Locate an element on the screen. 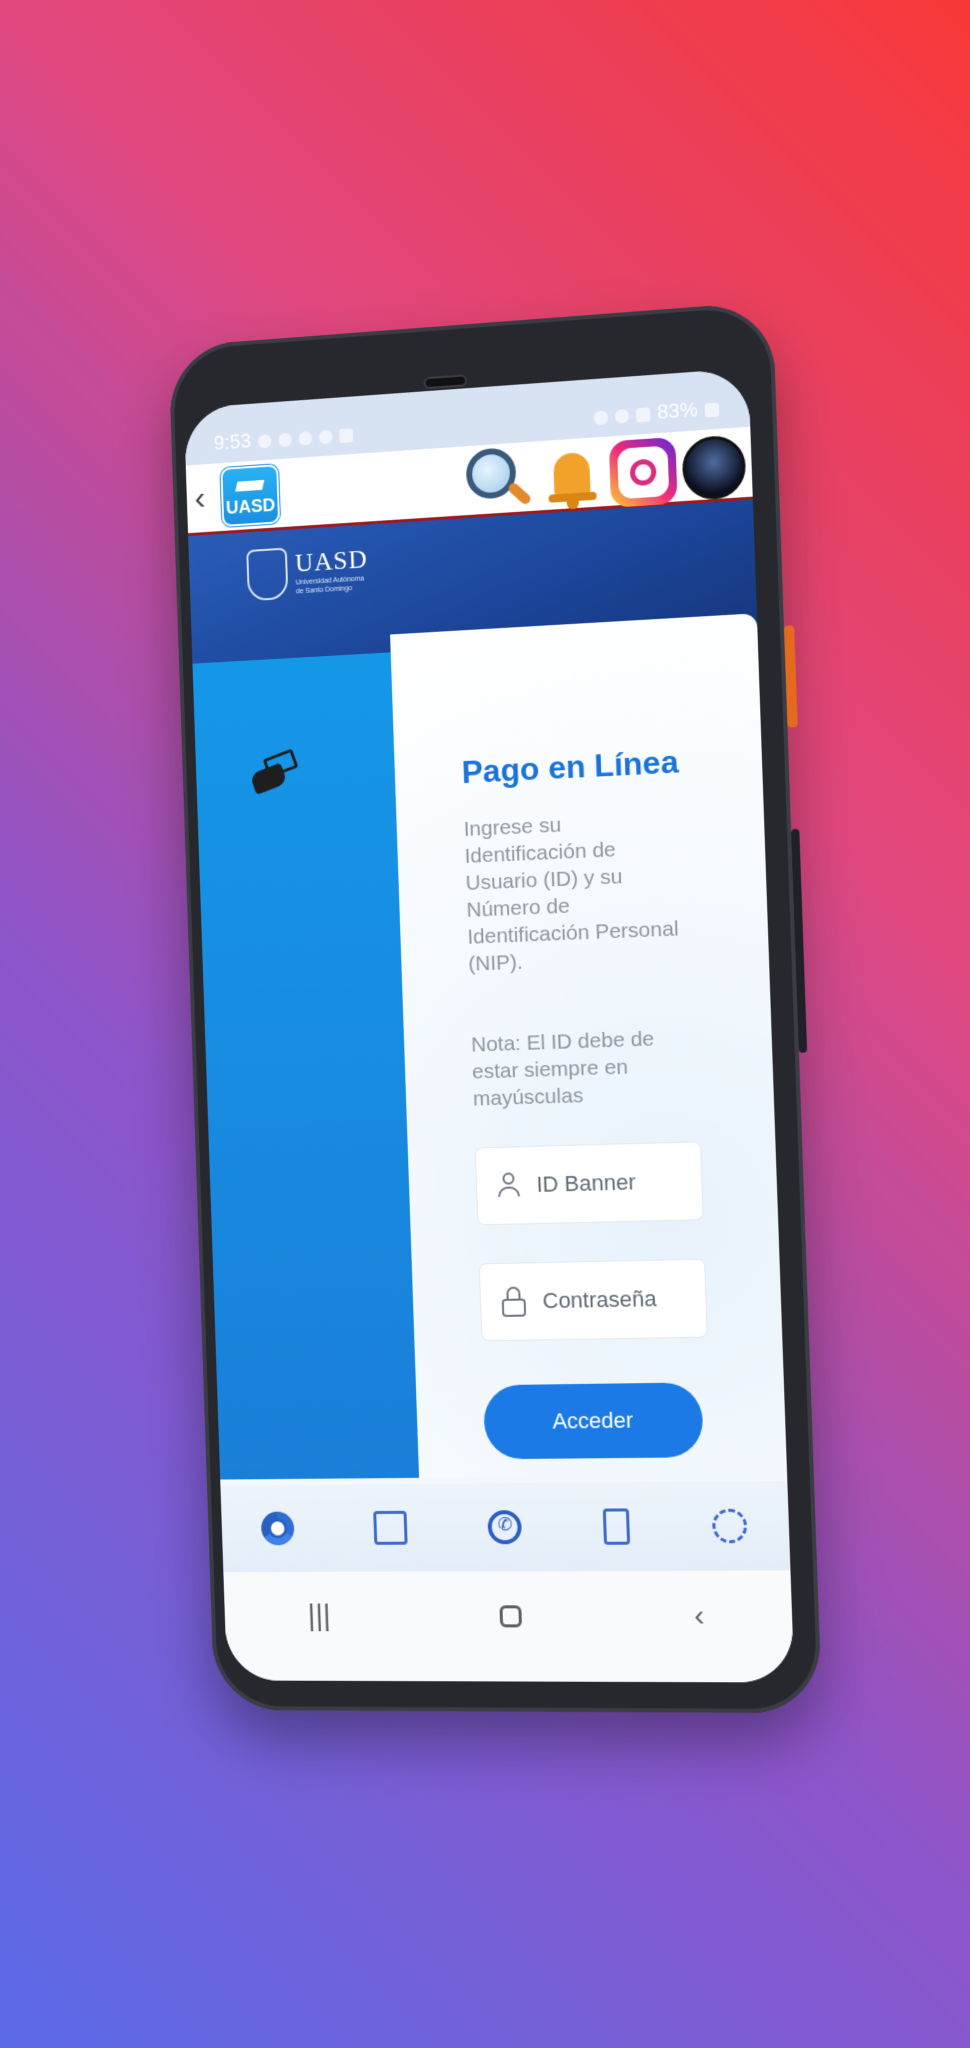 This screenshot has height=2048, width=970. search-lens is located at coordinates (490, 473).